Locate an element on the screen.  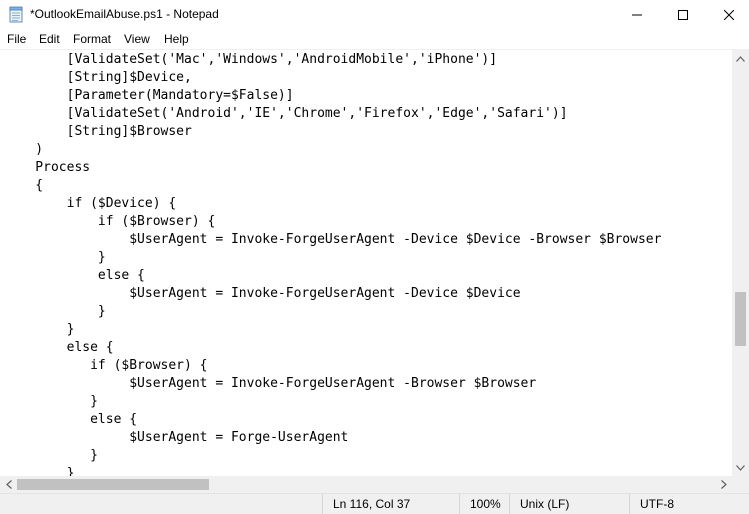
scrollbar-corner is located at coordinates (740, 484).